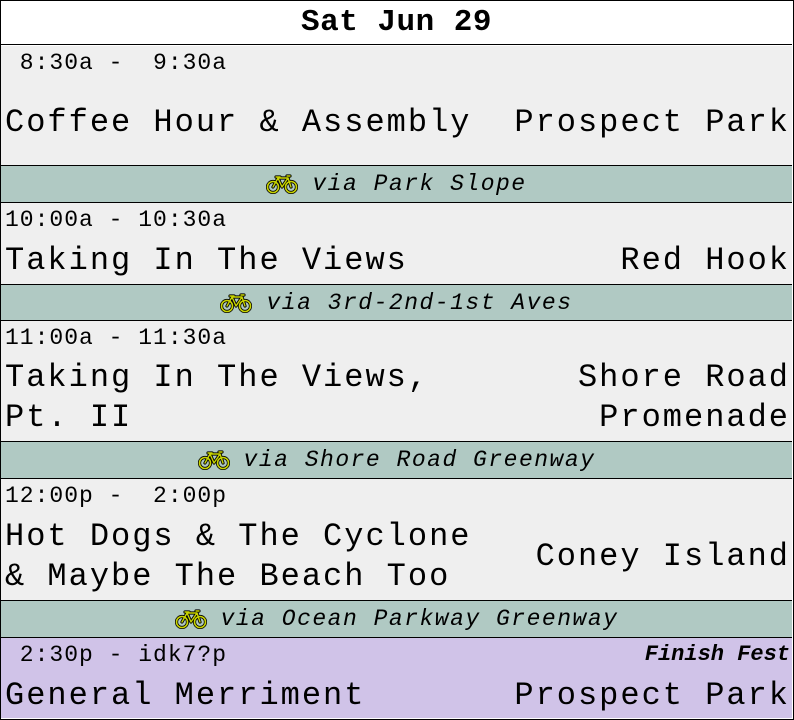 The width and height of the screenshot is (794, 720). I want to click on transit-row: via Shore Road Greenway, so click(396, 460).